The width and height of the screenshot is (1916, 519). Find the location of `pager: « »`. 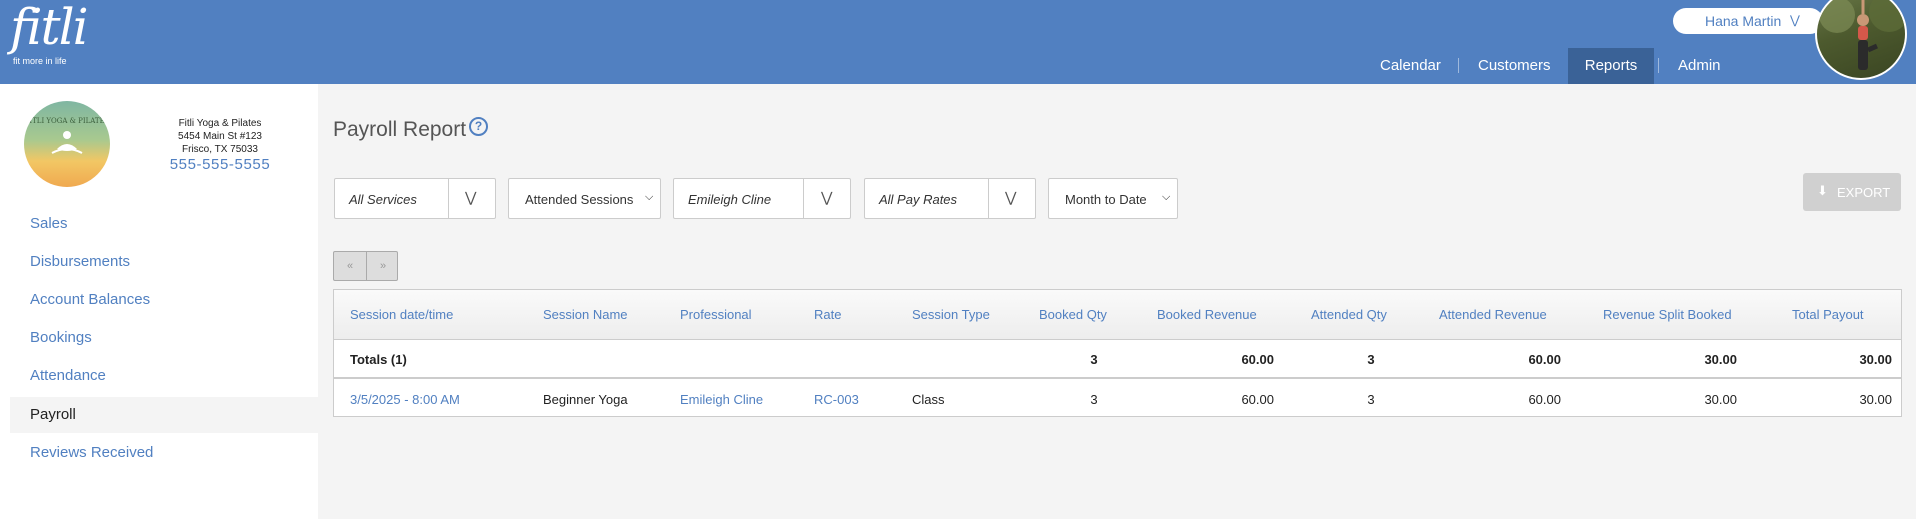

pager: « » is located at coordinates (365, 266).